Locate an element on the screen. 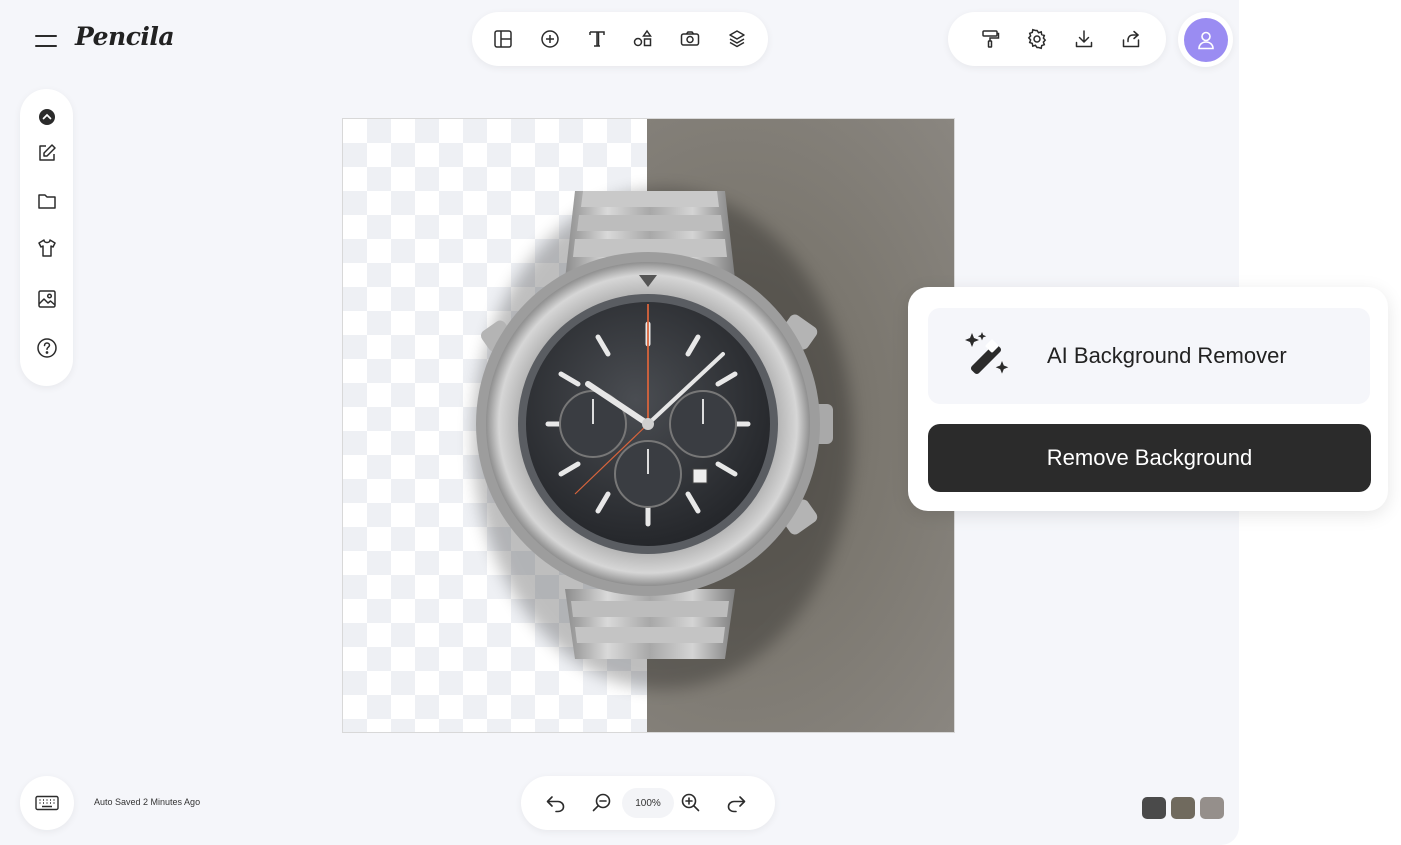 The width and height of the screenshot is (1401, 845). edit-icon is located at coordinates (47, 153).